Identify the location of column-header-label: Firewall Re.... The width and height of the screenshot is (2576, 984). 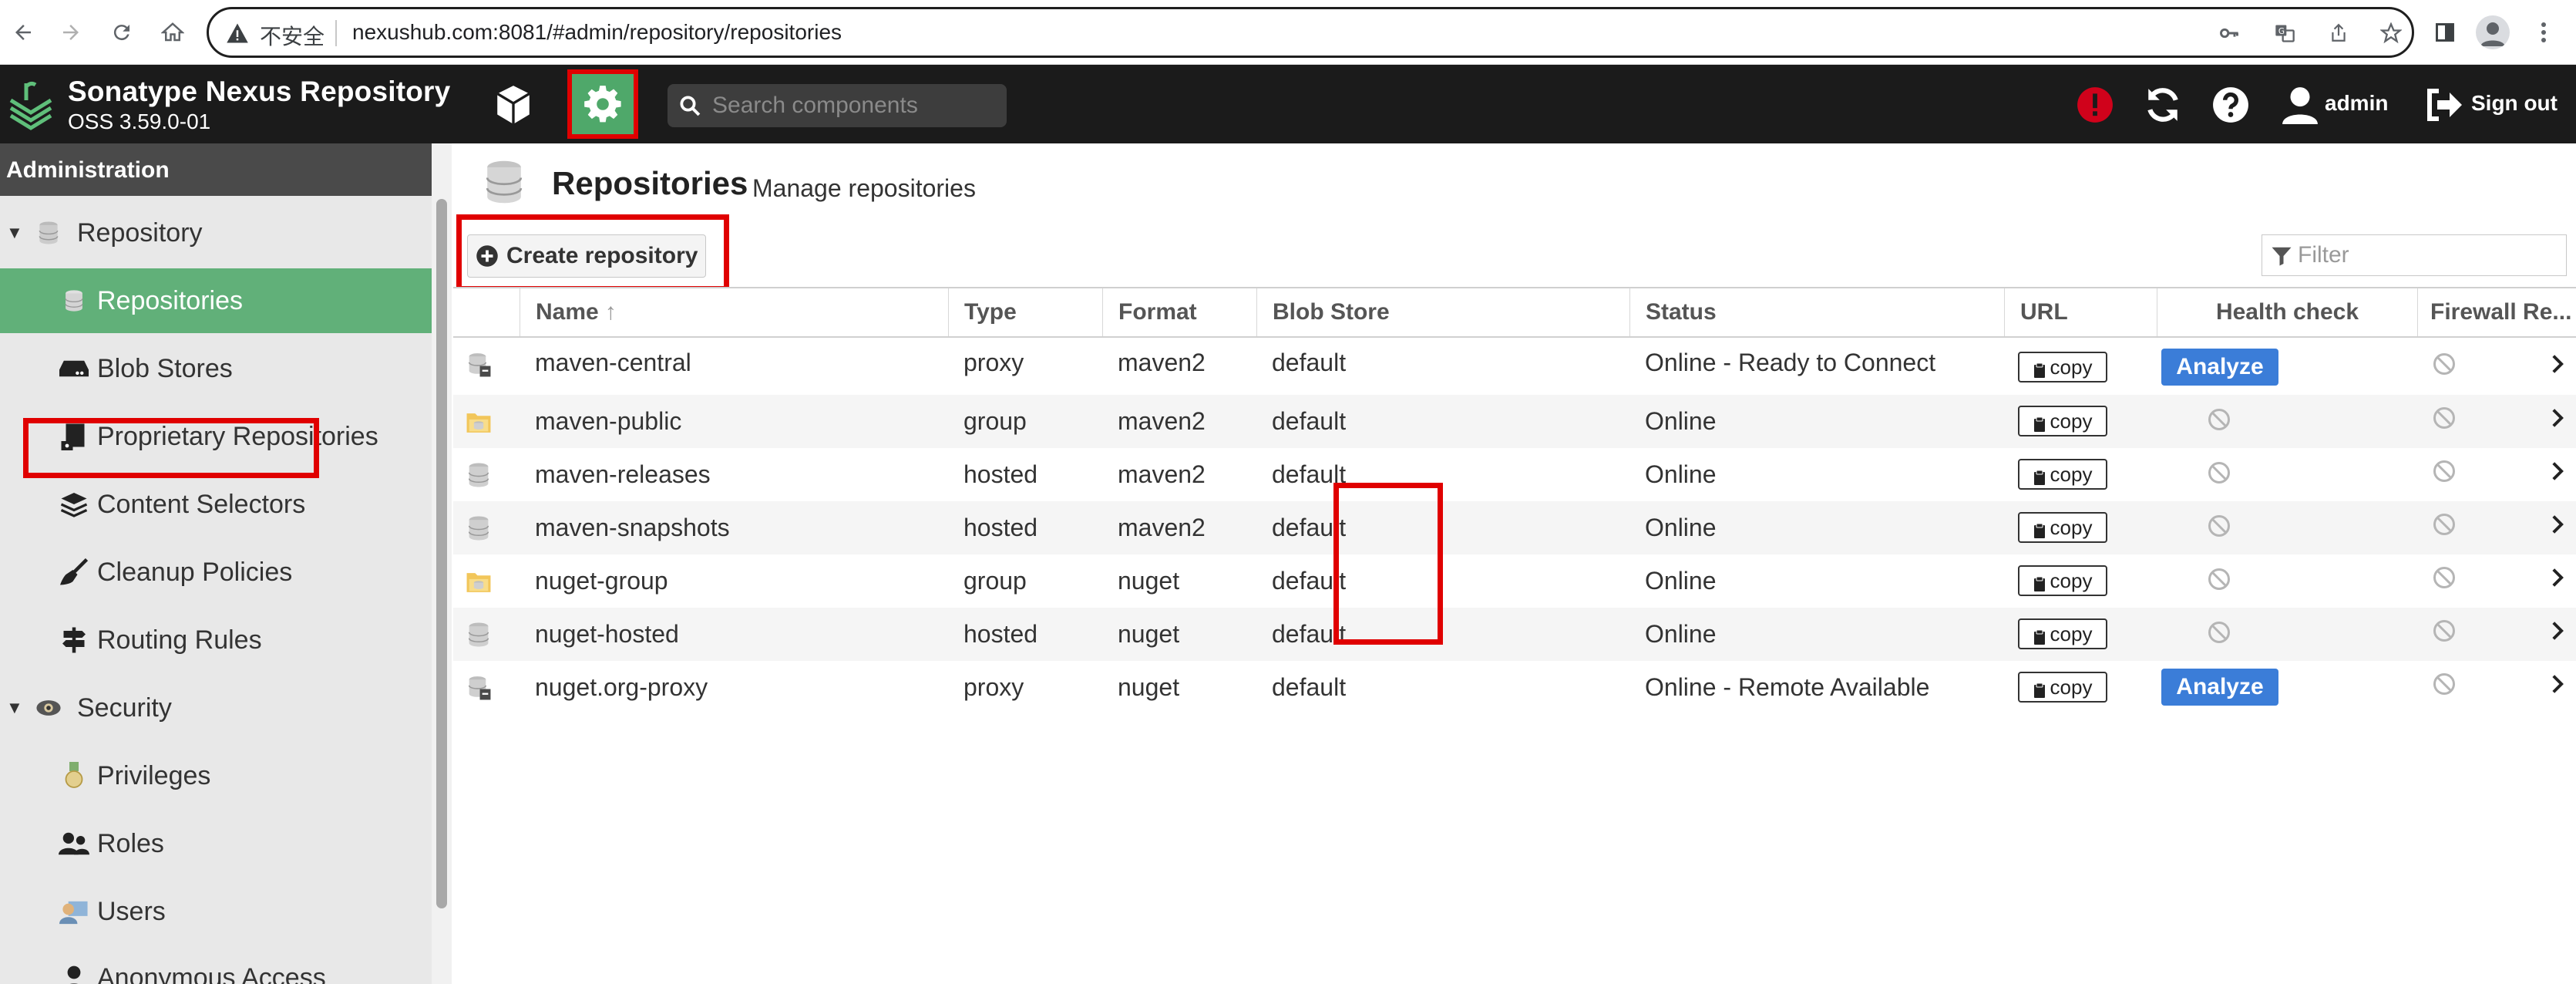
(2501, 312).